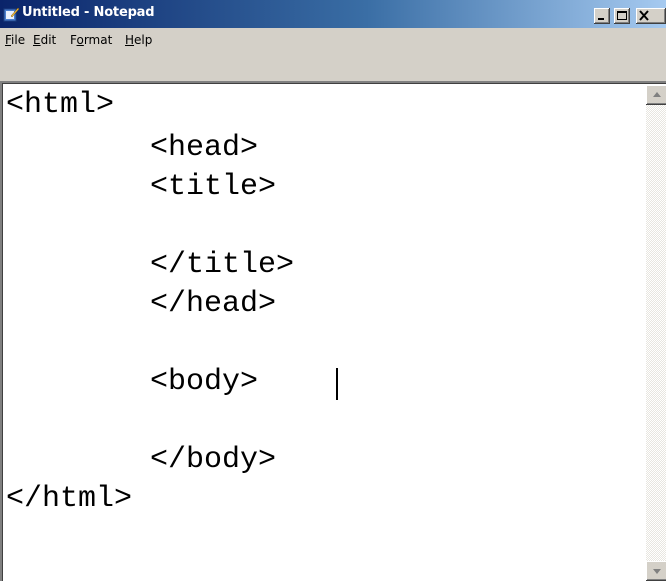 Image resolution: width=666 pixels, height=581 pixels. I want to click on editor-line: </head>, so click(141, 304).